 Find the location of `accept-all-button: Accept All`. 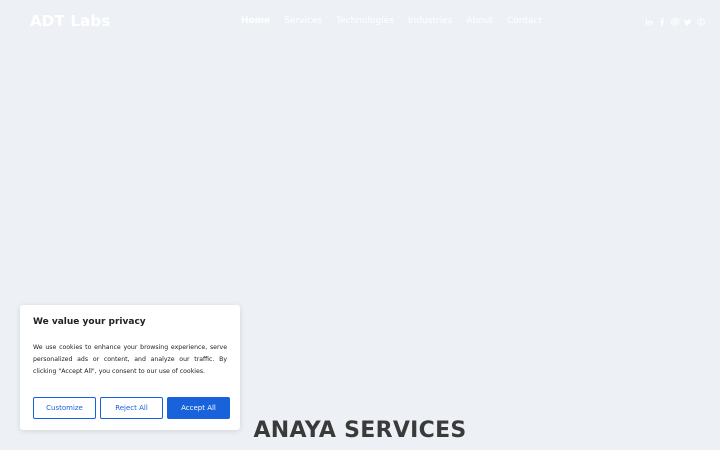

accept-all-button: Accept All is located at coordinates (198, 408).